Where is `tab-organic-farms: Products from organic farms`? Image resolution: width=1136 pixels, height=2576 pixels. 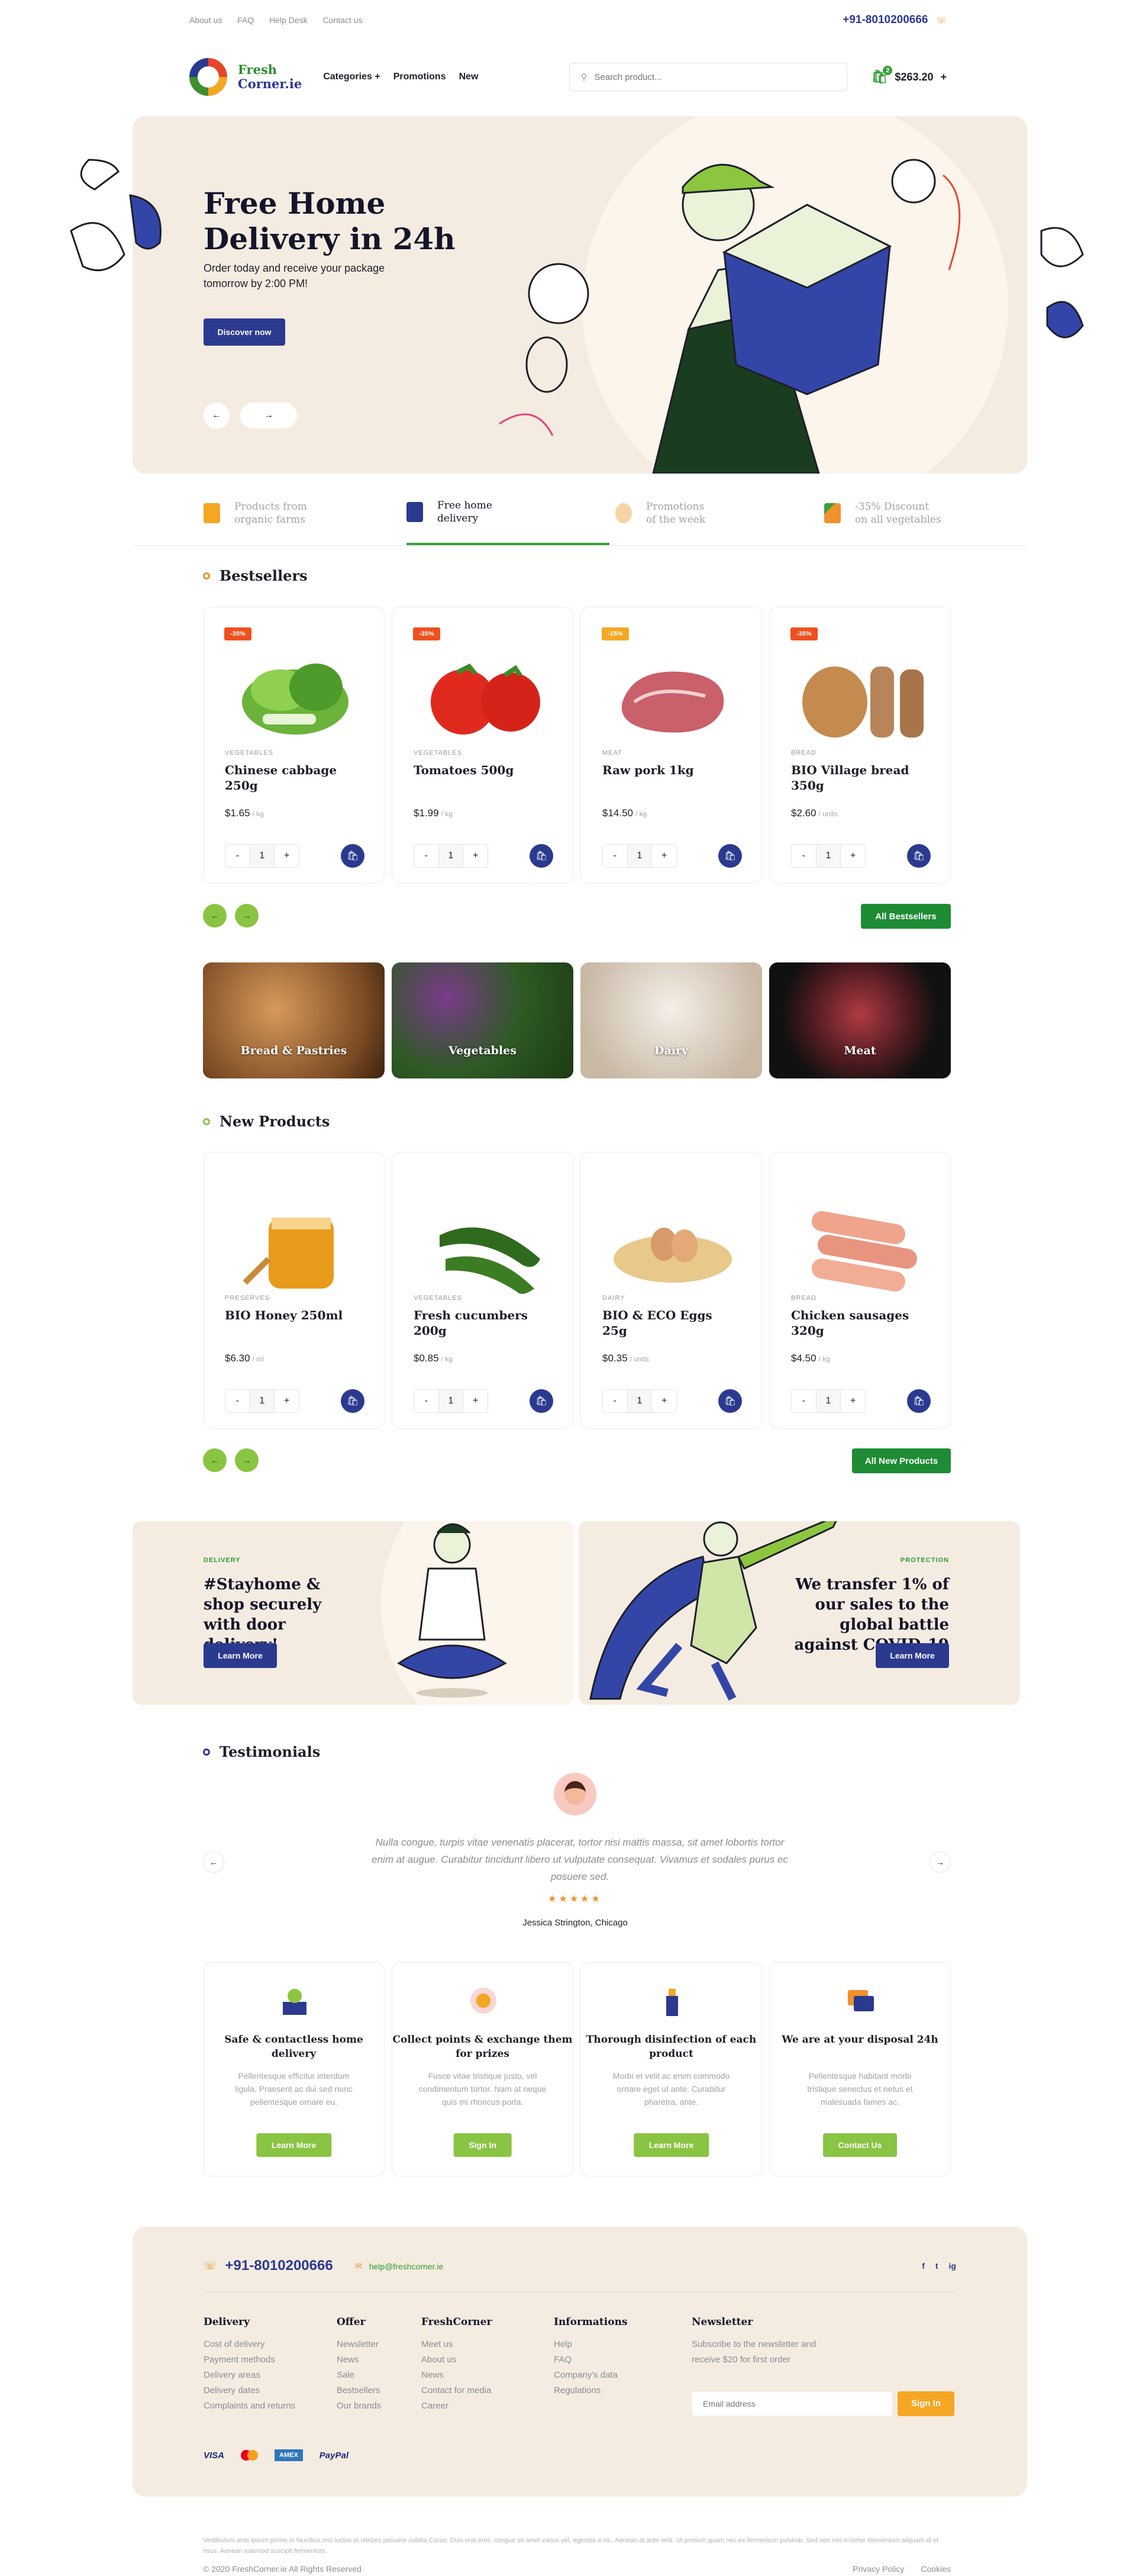
tab-organic-farms: Products from organic farms is located at coordinates (269, 513).